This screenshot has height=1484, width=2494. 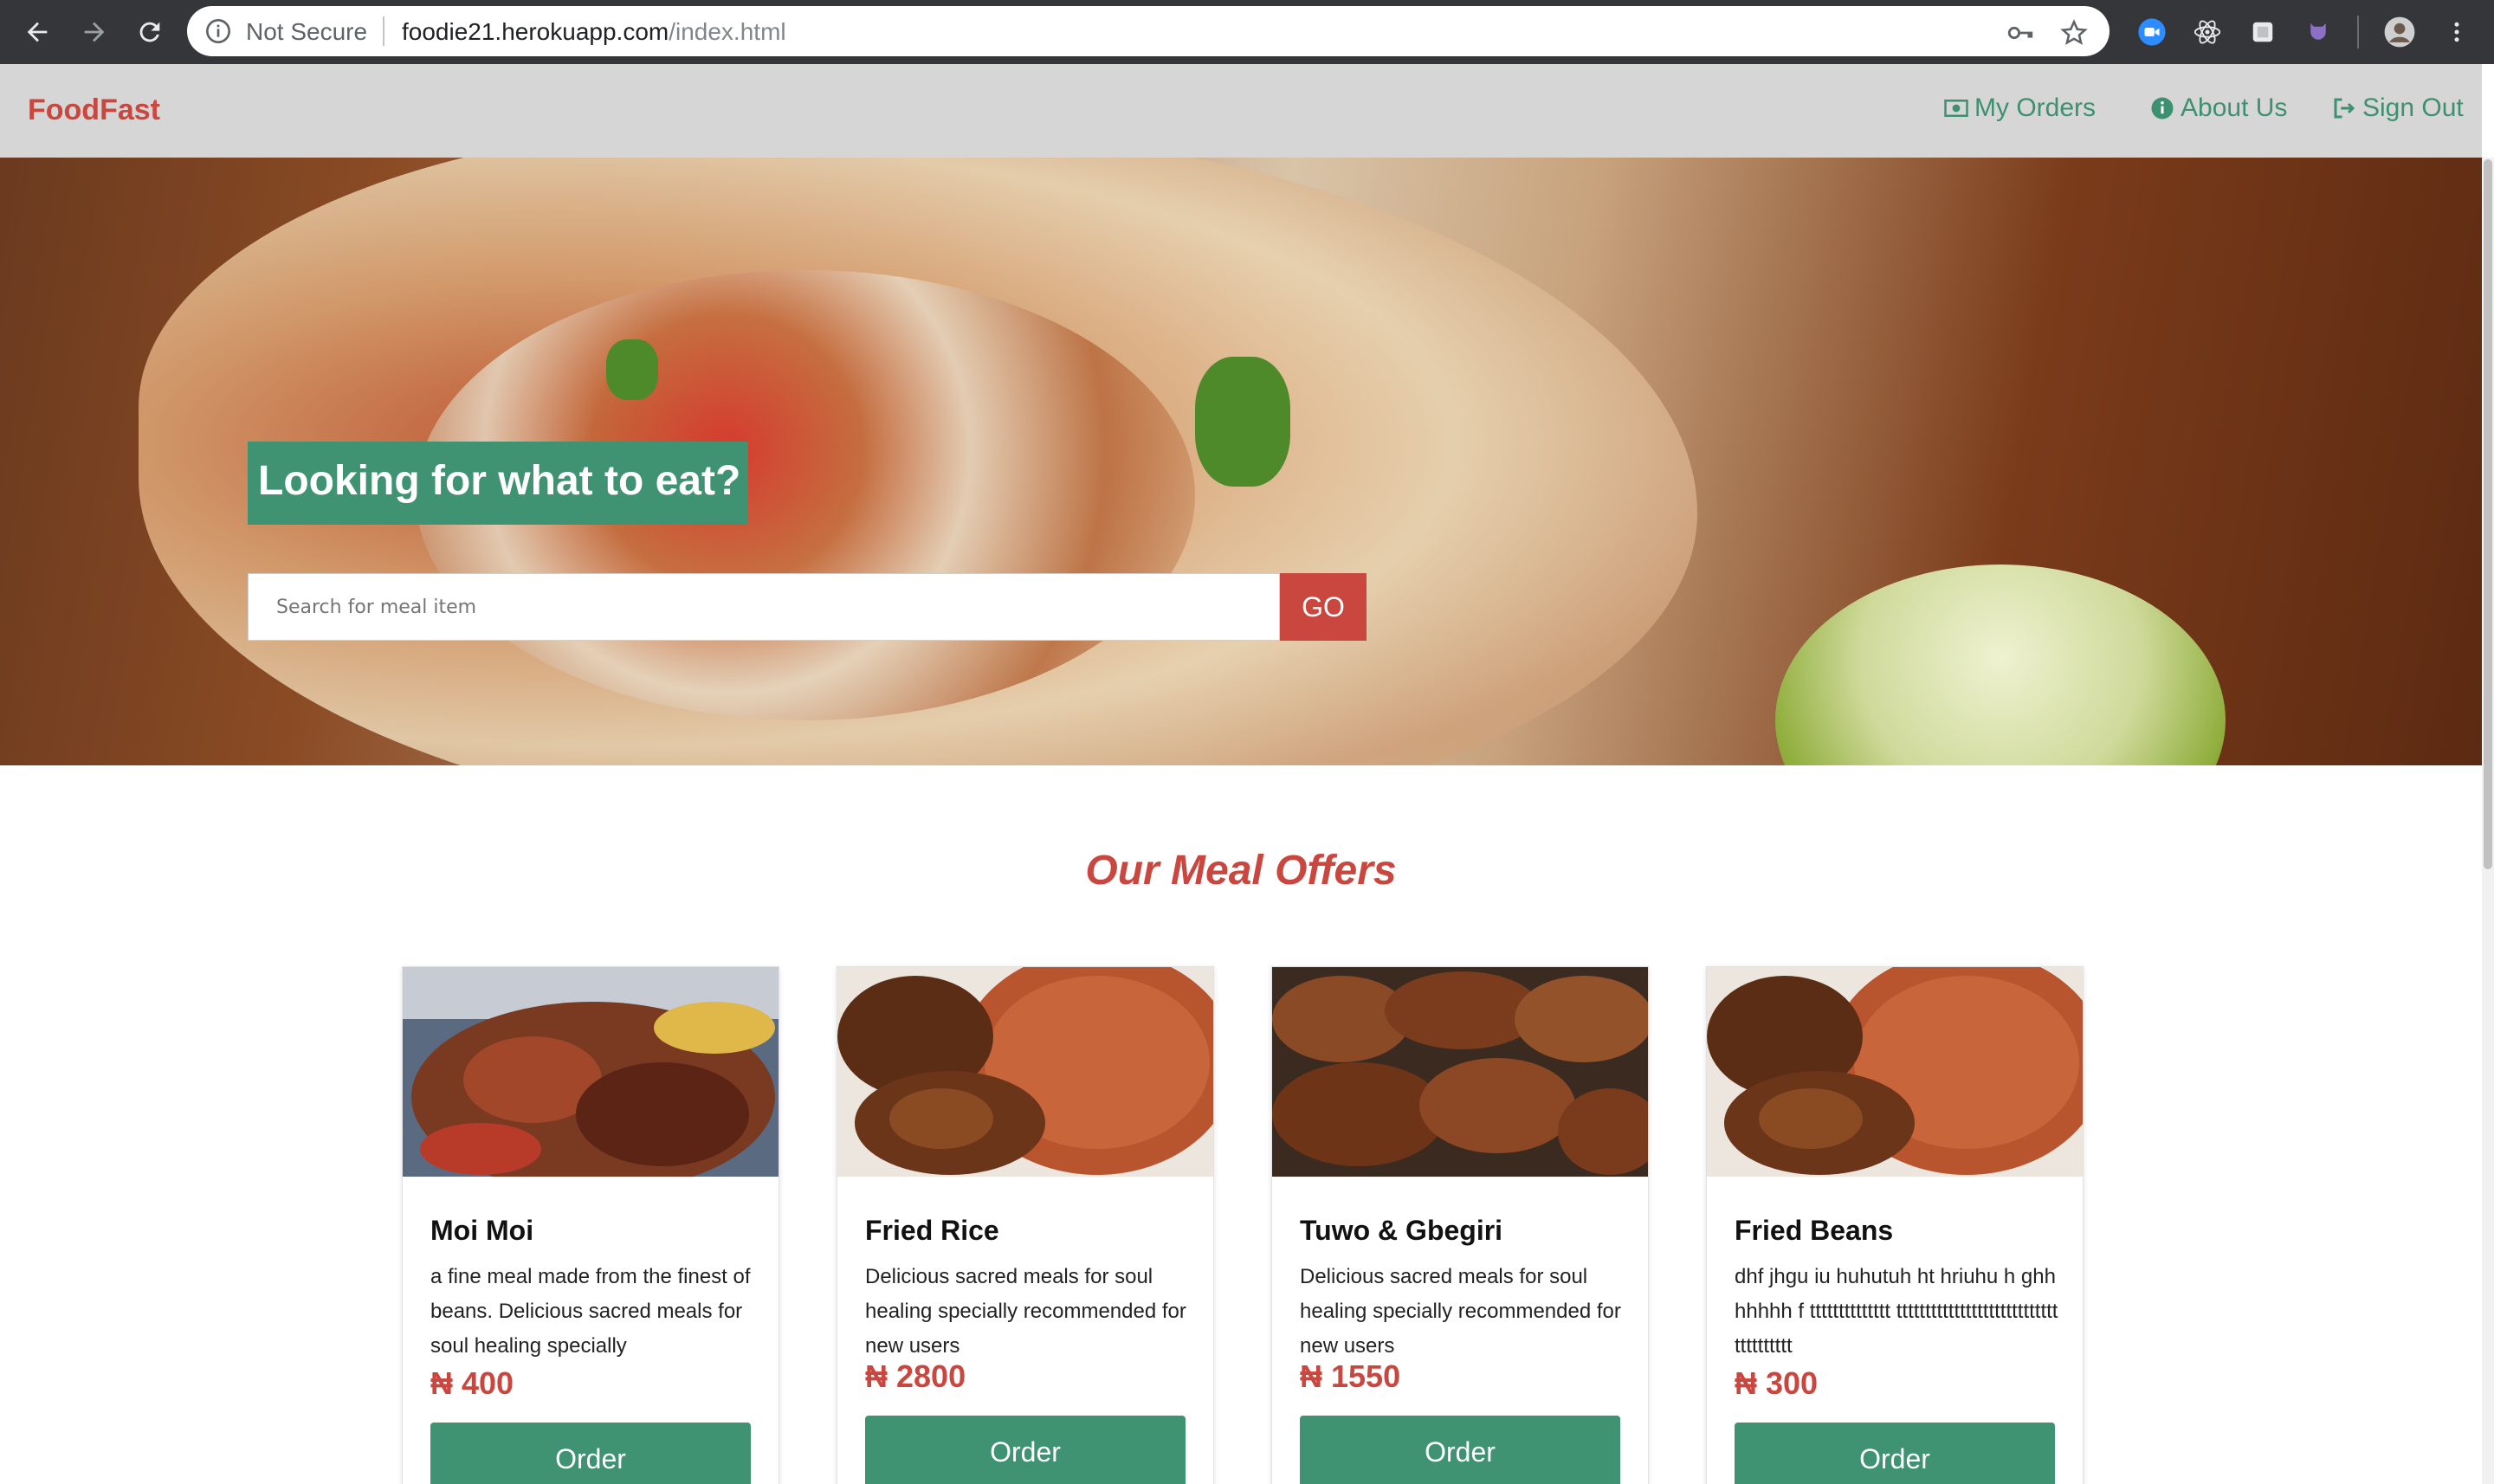 What do you see at coordinates (932, 1230) in the screenshot?
I see `meal-name: Fried Rice` at bounding box center [932, 1230].